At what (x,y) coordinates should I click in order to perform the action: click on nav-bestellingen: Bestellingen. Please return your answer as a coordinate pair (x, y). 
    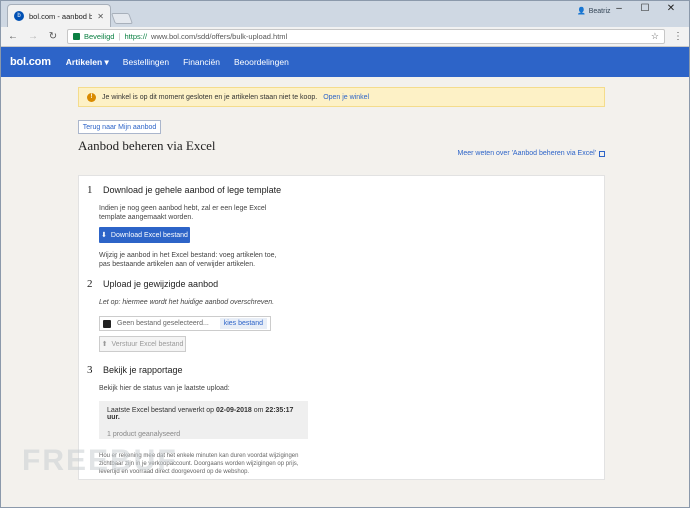
    Looking at the image, I should click on (146, 62).